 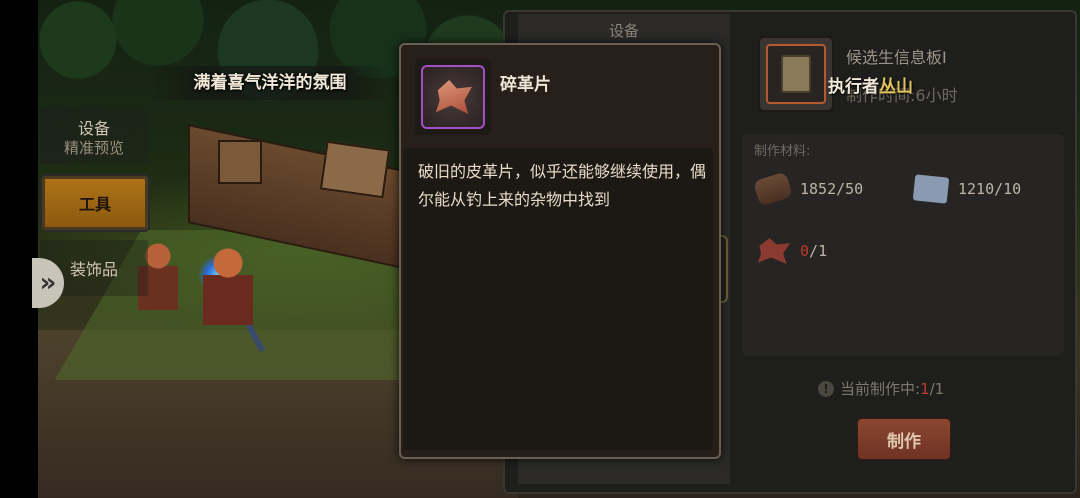 I want to click on scene-banner: 满着喜气洋洋的氛围, so click(x=270, y=83).